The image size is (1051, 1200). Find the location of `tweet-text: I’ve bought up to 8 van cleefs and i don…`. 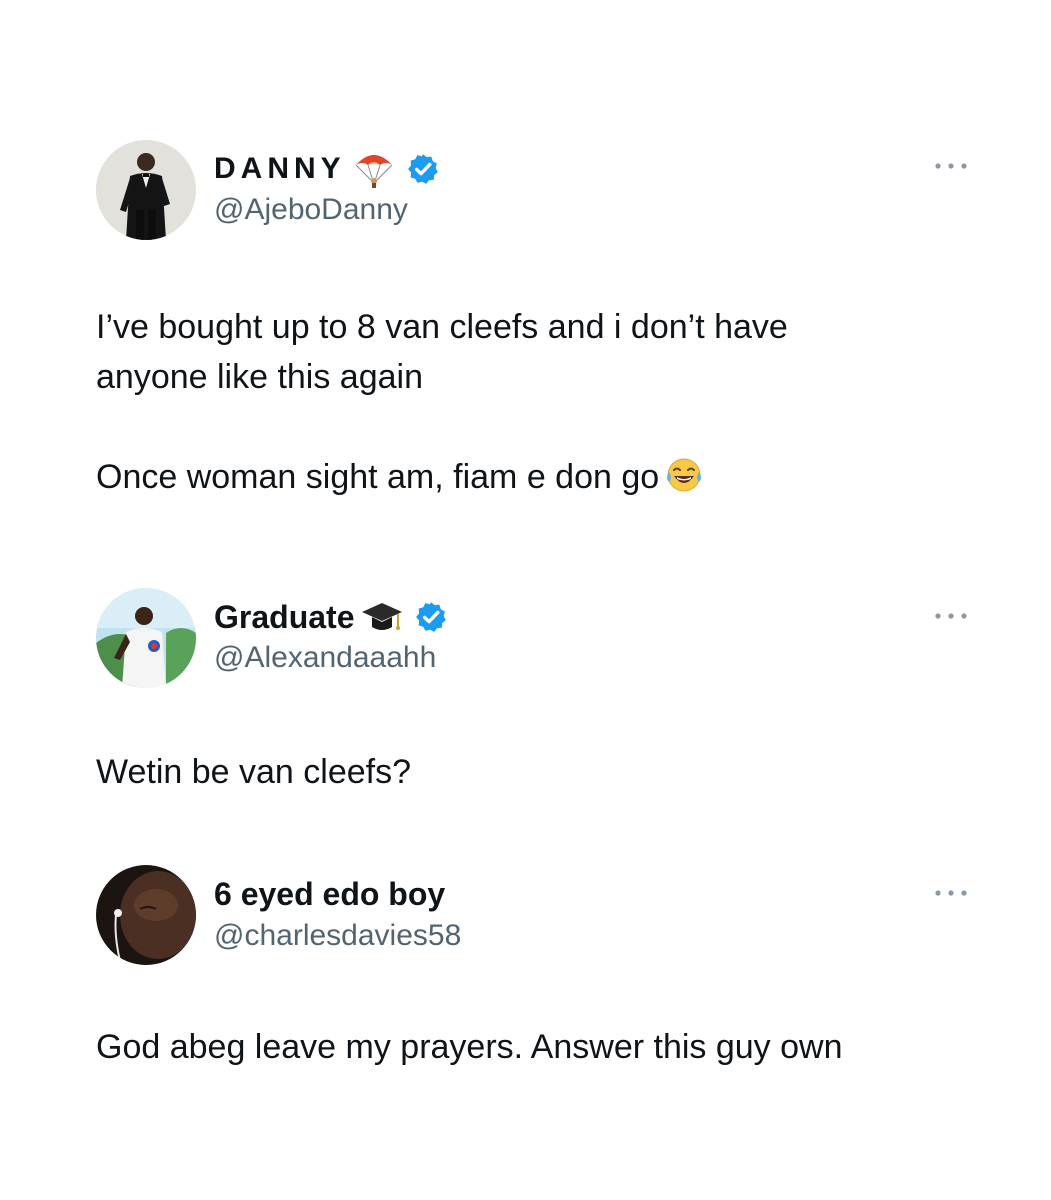

tweet-text: I’ve bought up to 8 van cleefs and i don… is located at coordinates (526, 402).